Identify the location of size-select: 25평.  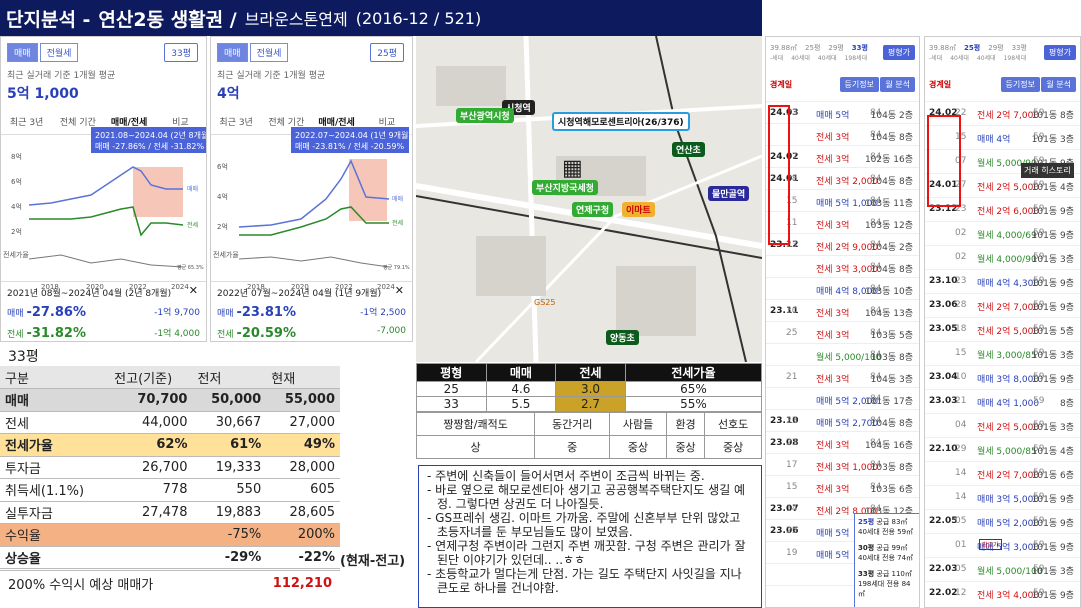
(387, 52).